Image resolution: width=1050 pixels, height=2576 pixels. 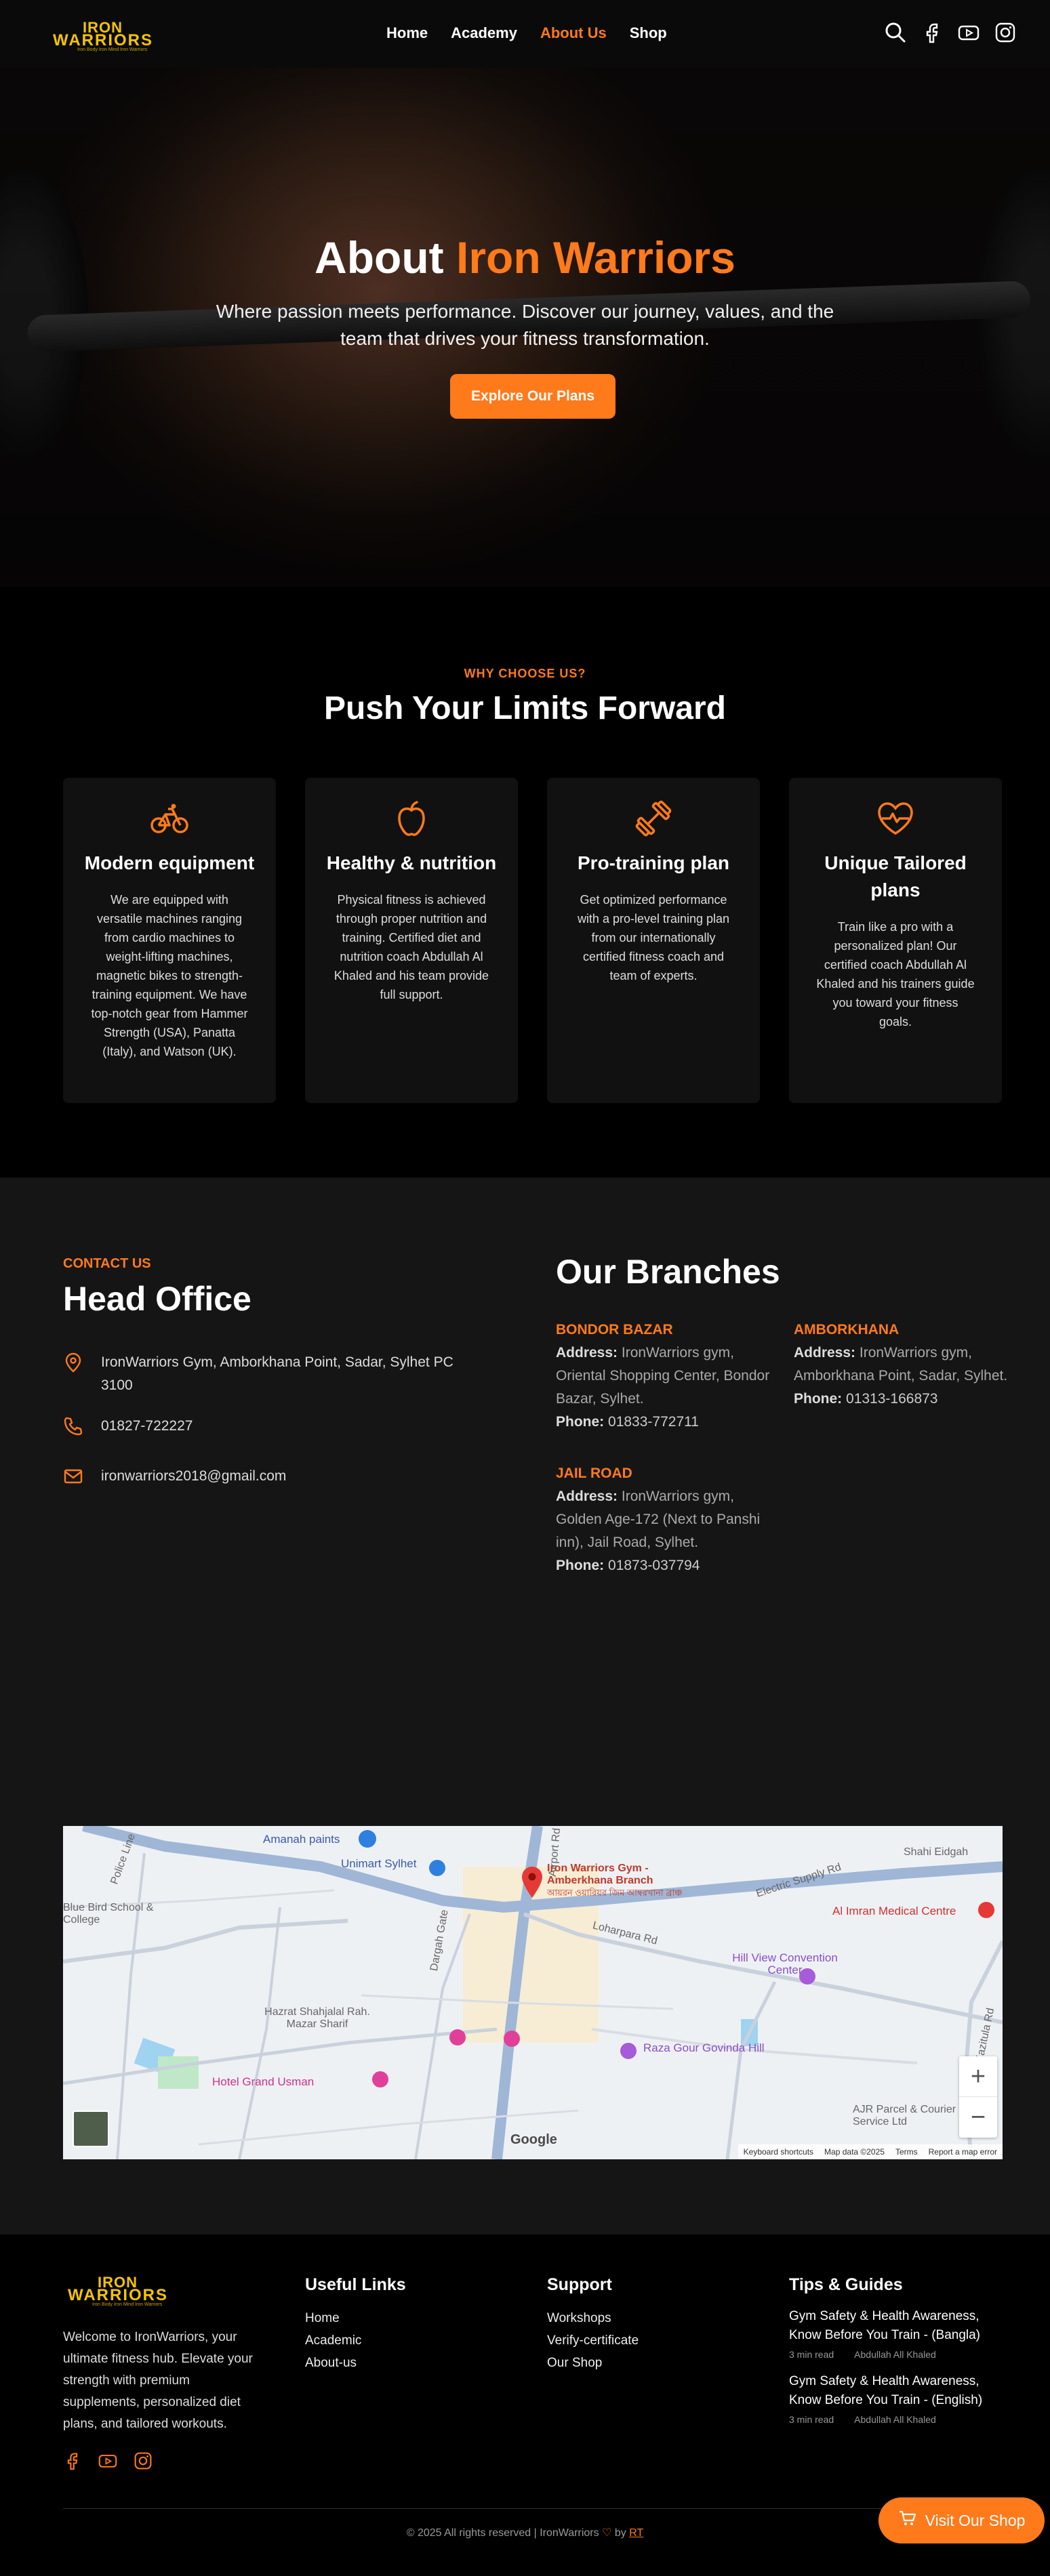 What do you see at coordinates (355, 2340) in the screenshot?
I see `footer-link-academic: Academic` at bounding box center [355, 2340].